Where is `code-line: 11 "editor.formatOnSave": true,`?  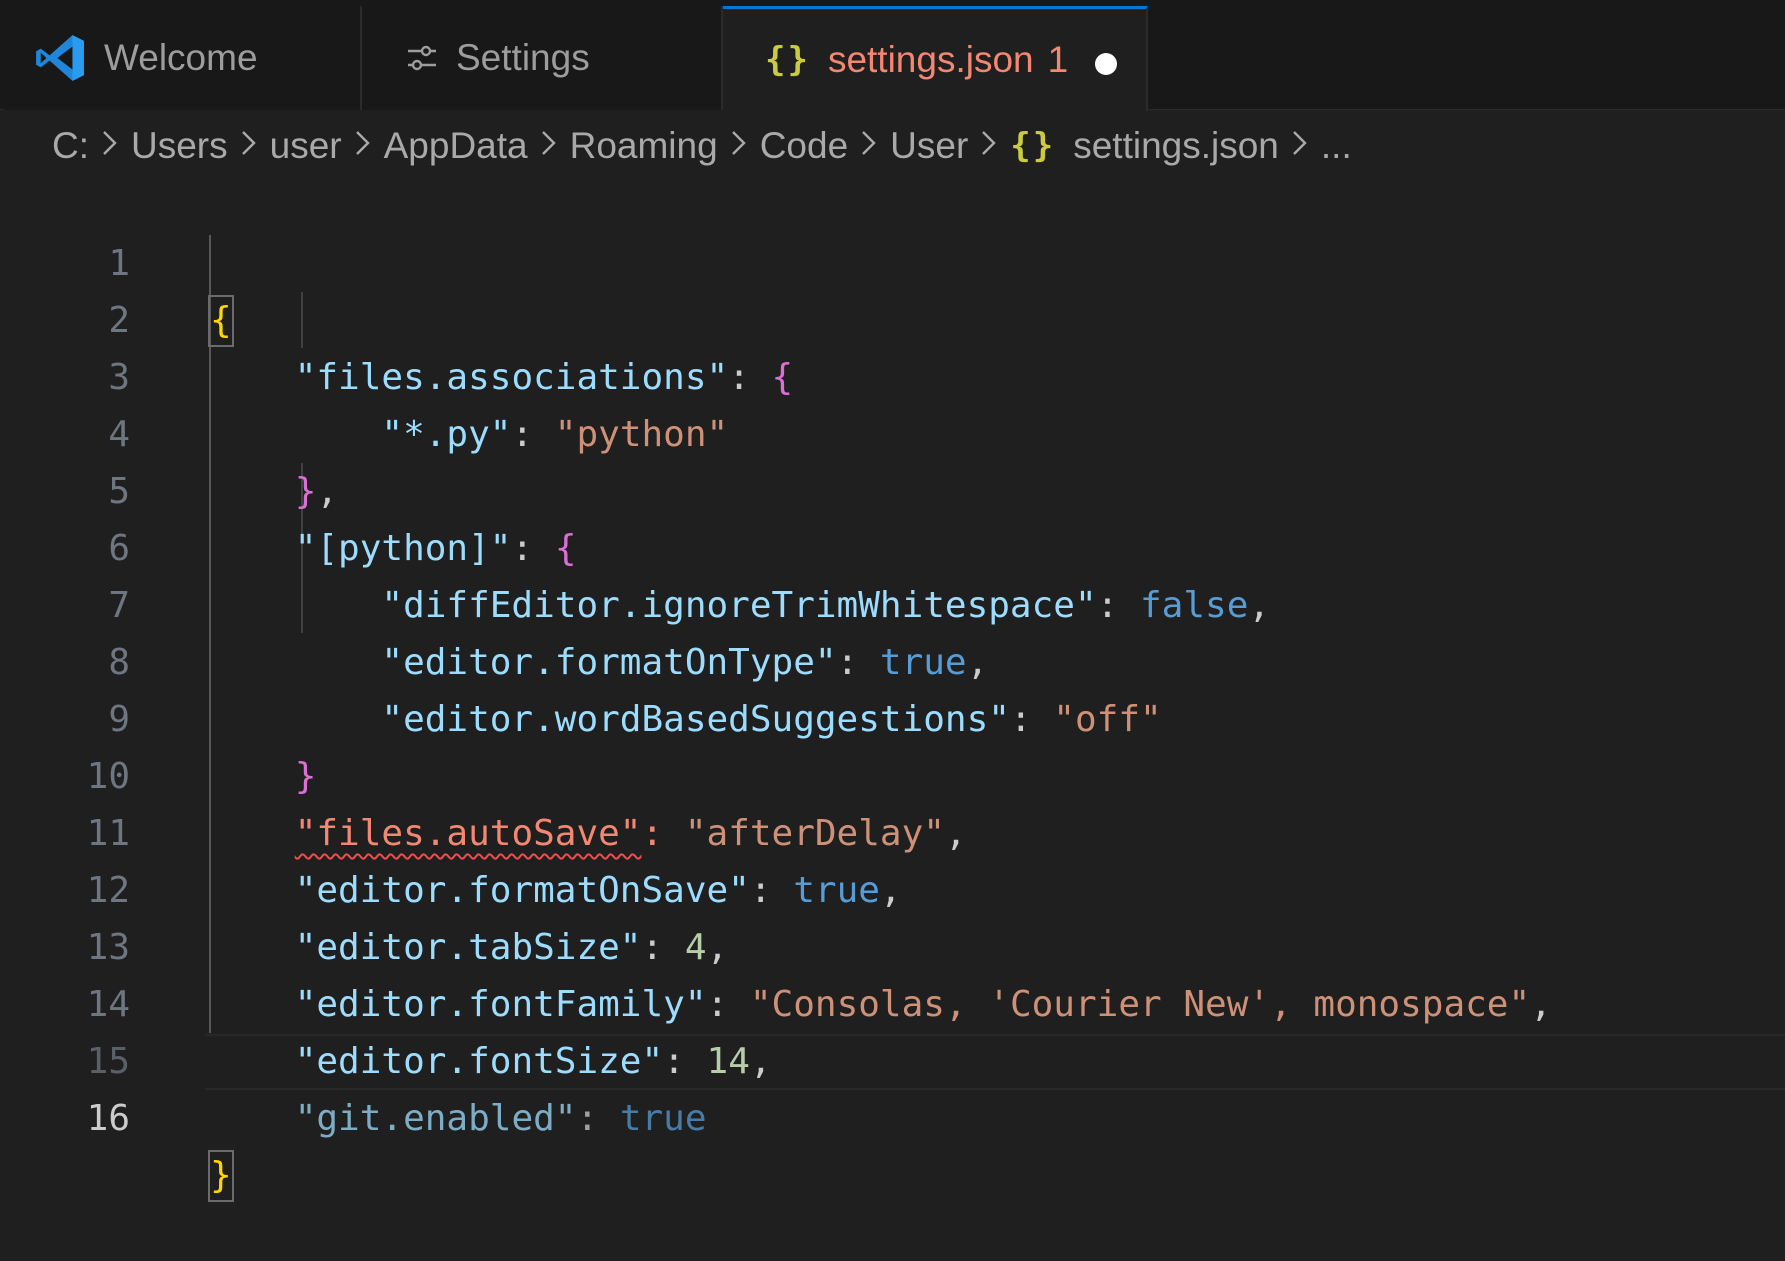
code-line: 11 "editor.formatOnSave": true, is located at coordinates (892, 829).